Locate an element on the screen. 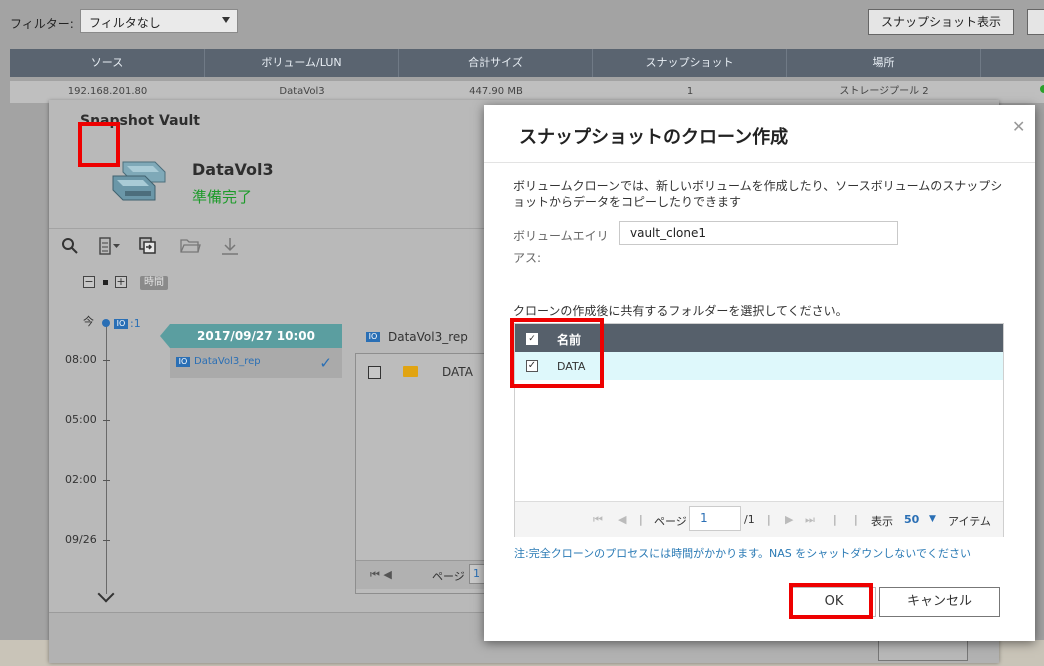 This screenshot has height=666, width=1044. page-input: 1 is located at coordinates (715, 518).